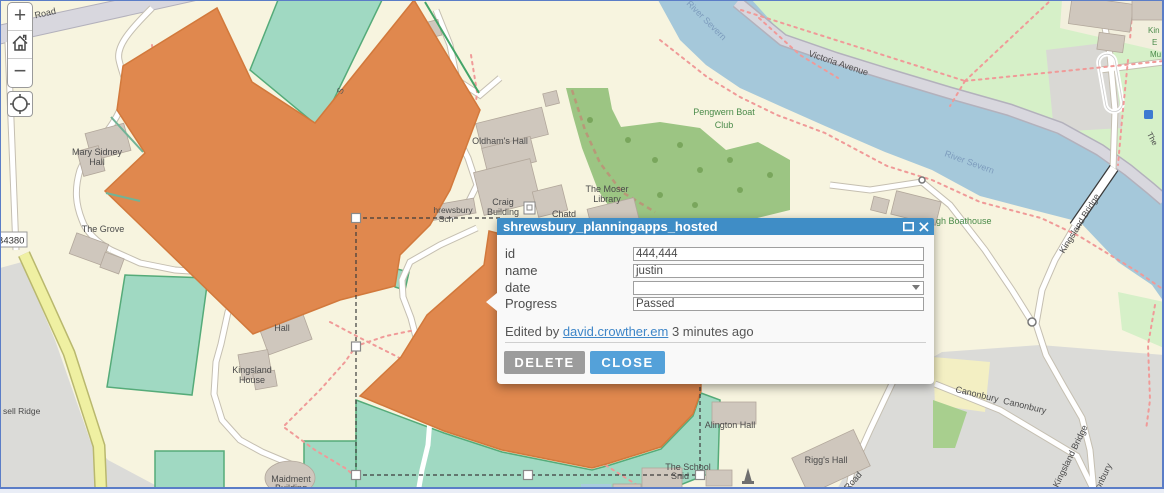 The width and height of the screenshot is (1164, 493). What do you see at coordinates (503, 202) in the screenshot?
I see `svg-text: Craig` at bounding box center [503, 202].